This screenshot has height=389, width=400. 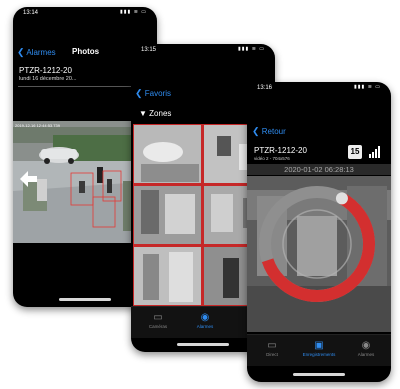 What do you see at coordinates (272, 354) in the screenshot?
I see `tab-label: Direct` at bounding box center [272, 354].